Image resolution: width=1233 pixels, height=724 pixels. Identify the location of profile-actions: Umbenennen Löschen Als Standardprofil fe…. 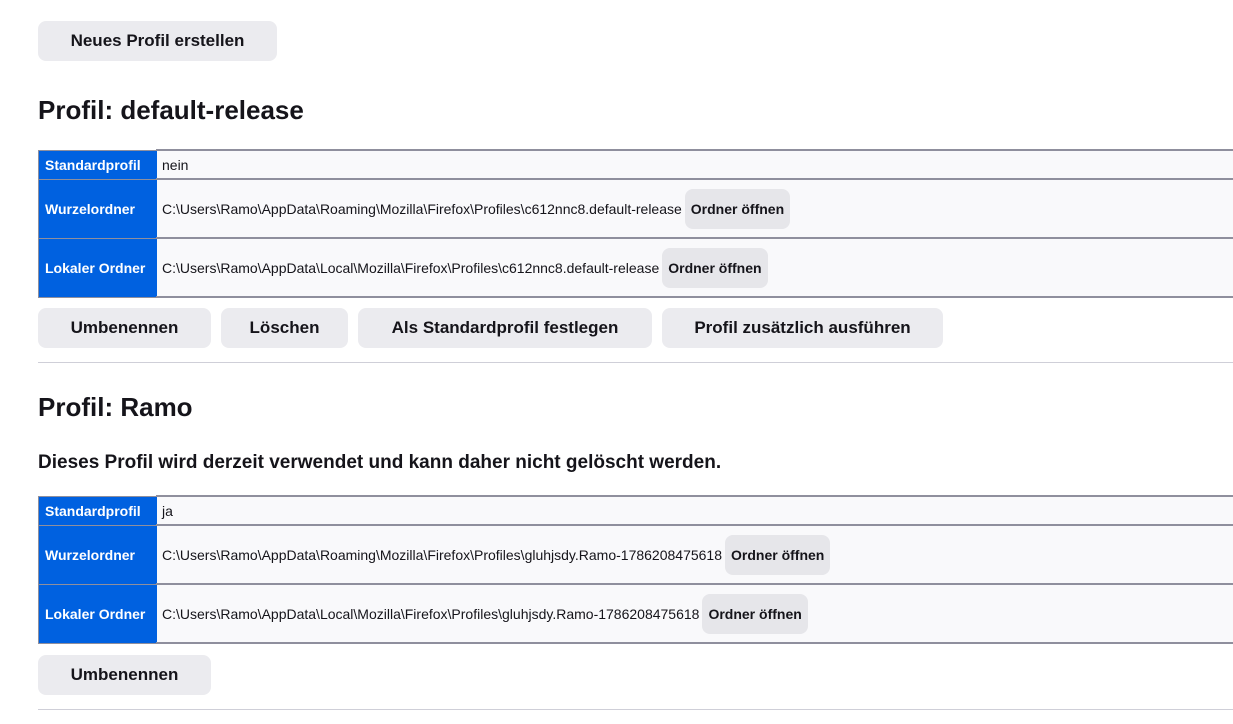
(490, 328).